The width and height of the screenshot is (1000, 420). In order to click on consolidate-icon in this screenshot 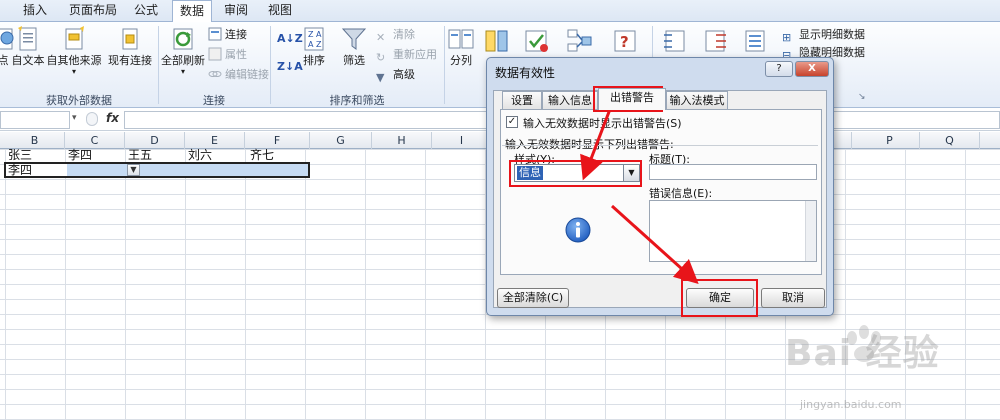, I will do `click(579, 41)`.